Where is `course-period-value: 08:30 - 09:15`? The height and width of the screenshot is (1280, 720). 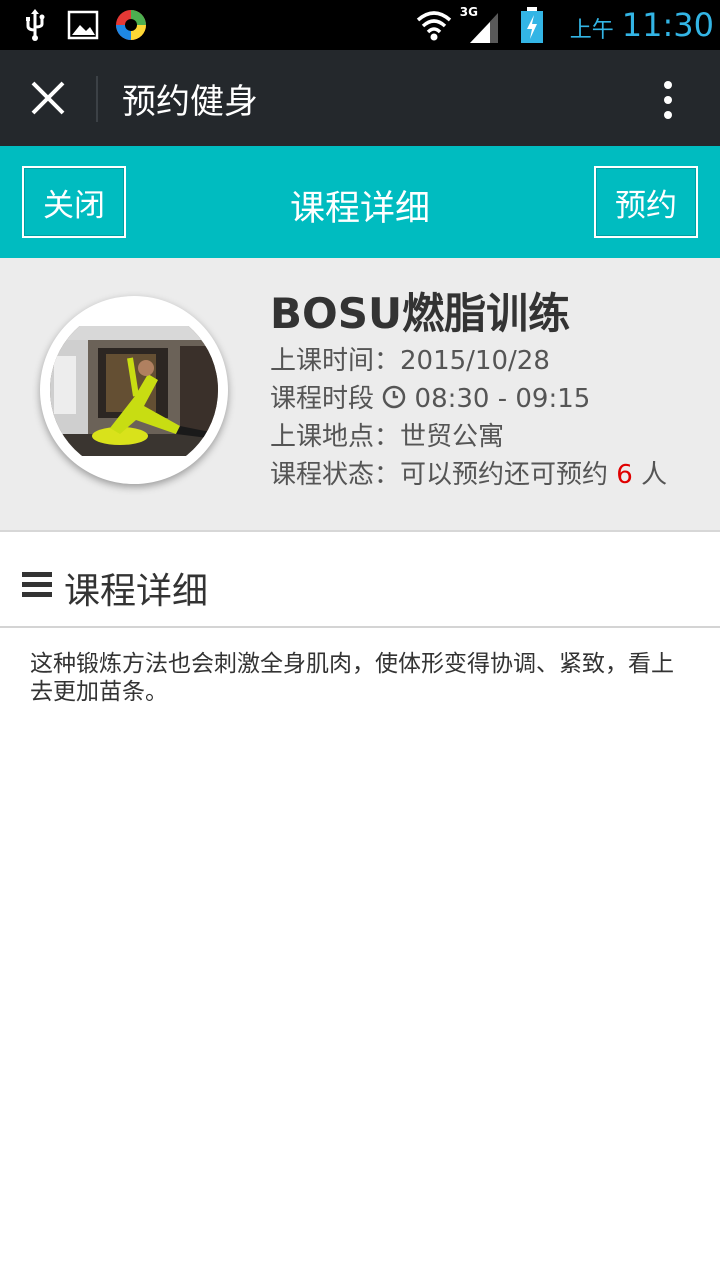
course-period-value: 08:30 - 09:15 is located at coordinates (502, 399).